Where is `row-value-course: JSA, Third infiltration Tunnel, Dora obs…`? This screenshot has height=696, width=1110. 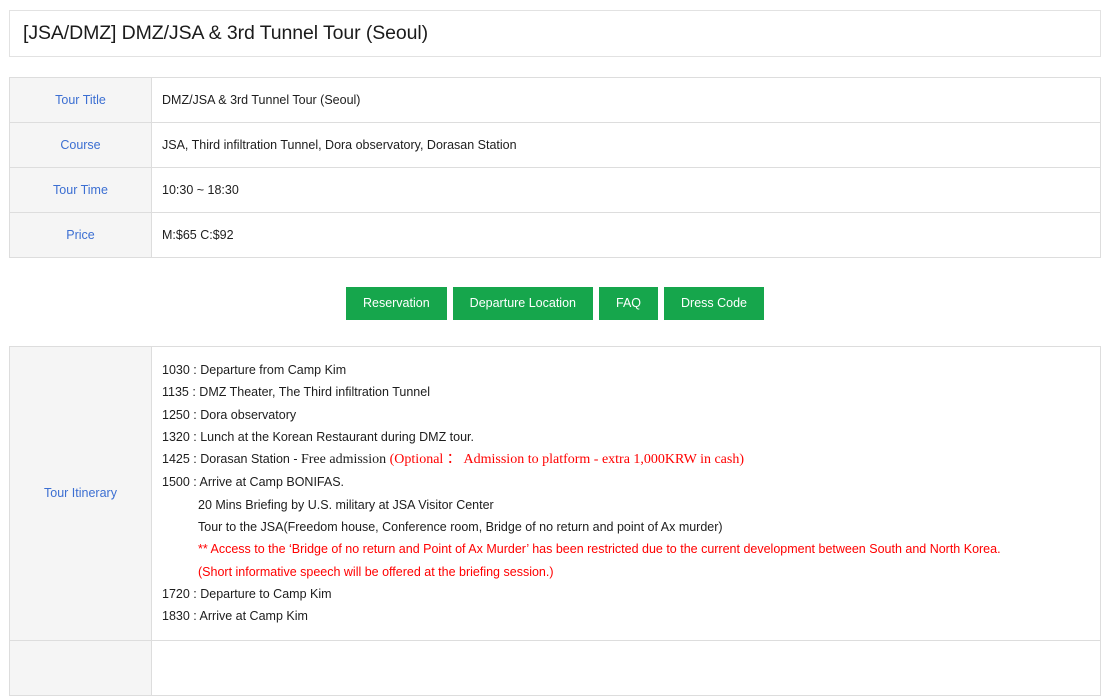
row-value-course: JSA, Third infiltration Tunnel, Dora obs… is located at coordinates (626, 145).